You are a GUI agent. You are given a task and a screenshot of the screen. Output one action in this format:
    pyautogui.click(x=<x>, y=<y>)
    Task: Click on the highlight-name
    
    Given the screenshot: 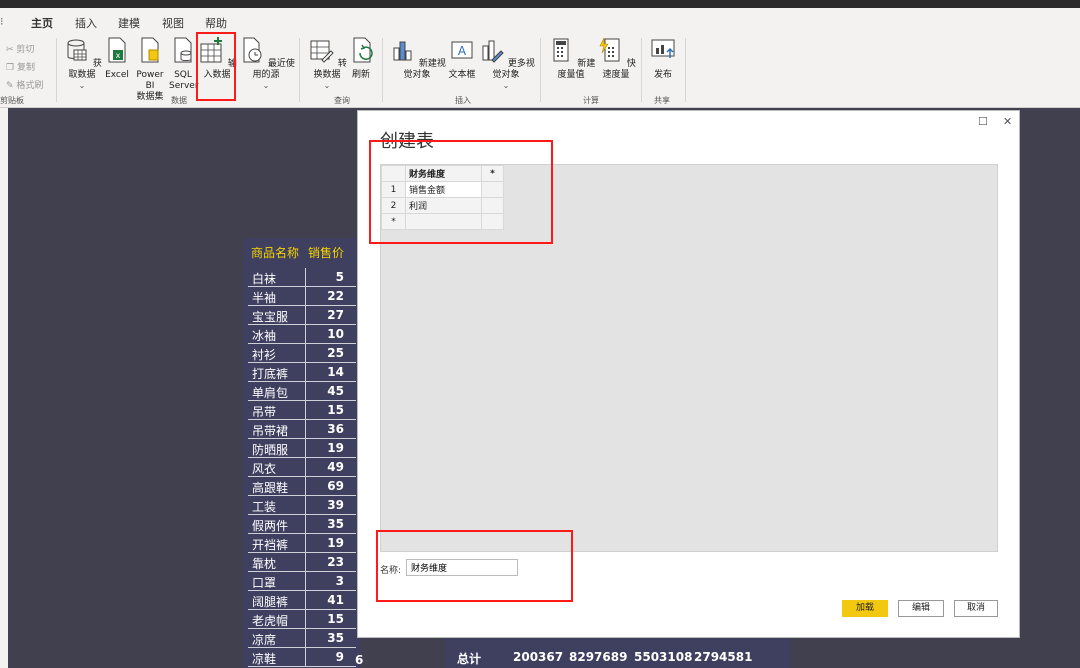 What is the action you would take?
    pyautogui.click(x=474, y=566)
    